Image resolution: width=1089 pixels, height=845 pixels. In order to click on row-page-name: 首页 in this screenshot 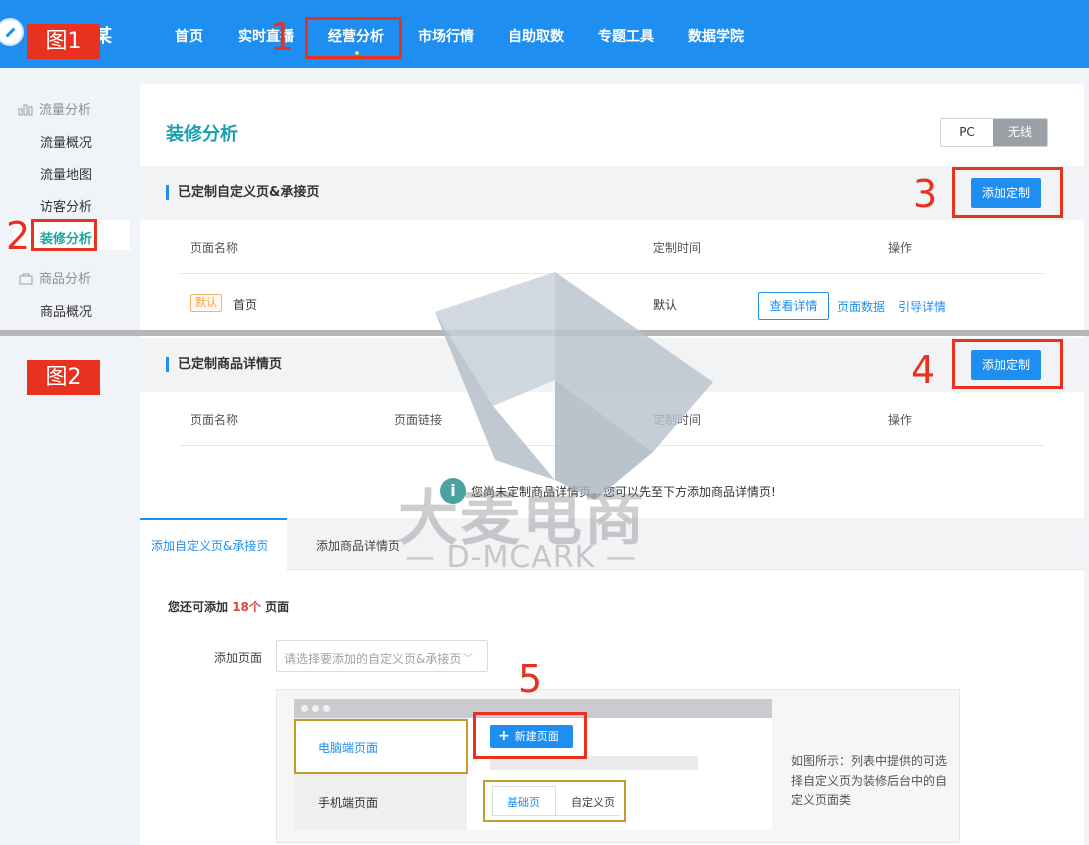, I will do `click(245, 305)`.